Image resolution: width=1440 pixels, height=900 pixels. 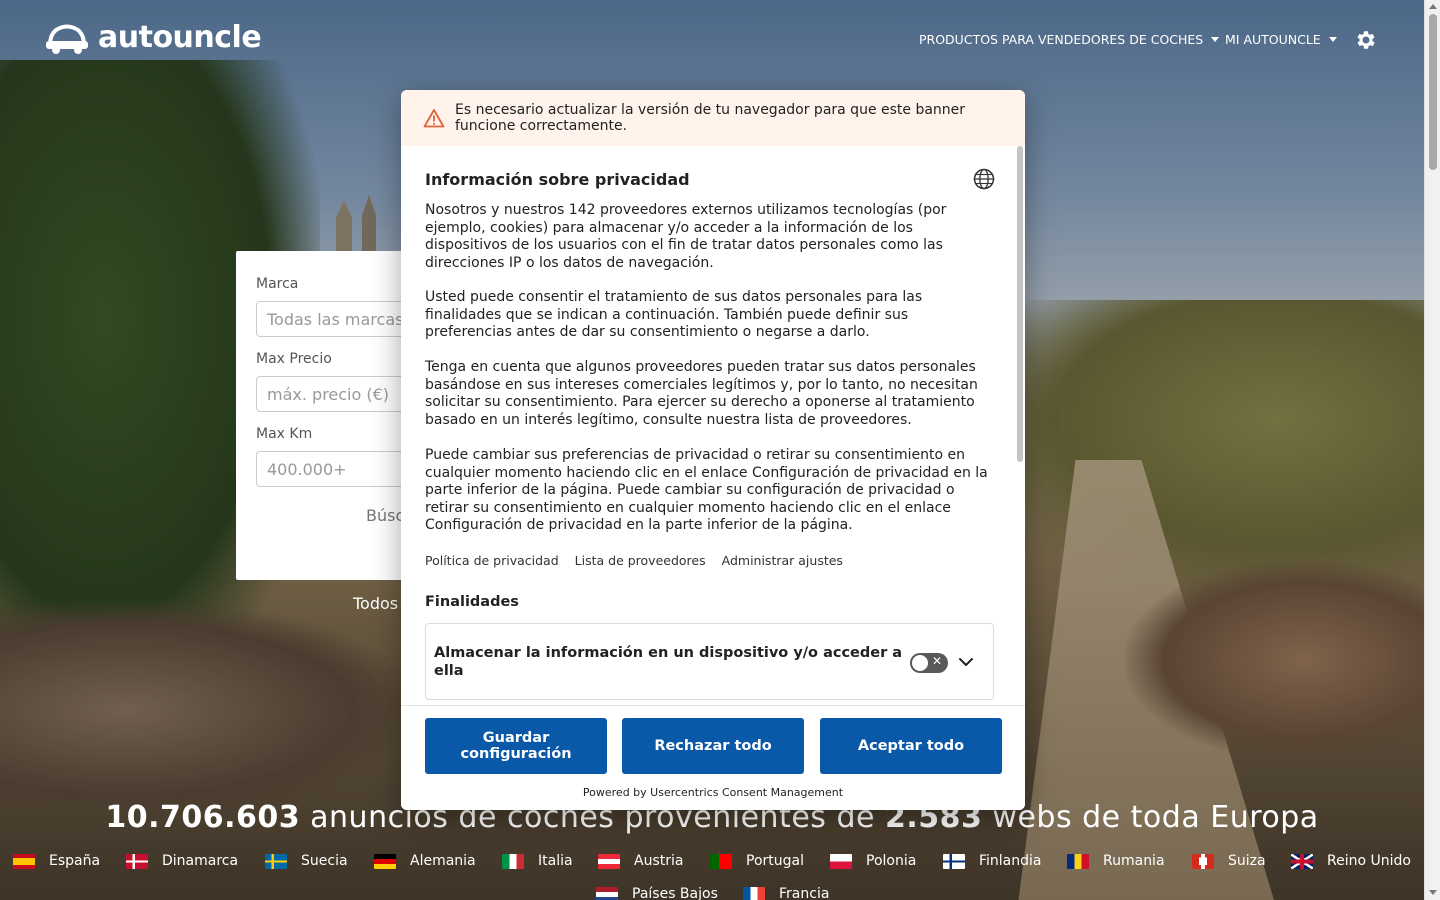 I want to click on portugal-flag-icon, so click(x=721, y=861).